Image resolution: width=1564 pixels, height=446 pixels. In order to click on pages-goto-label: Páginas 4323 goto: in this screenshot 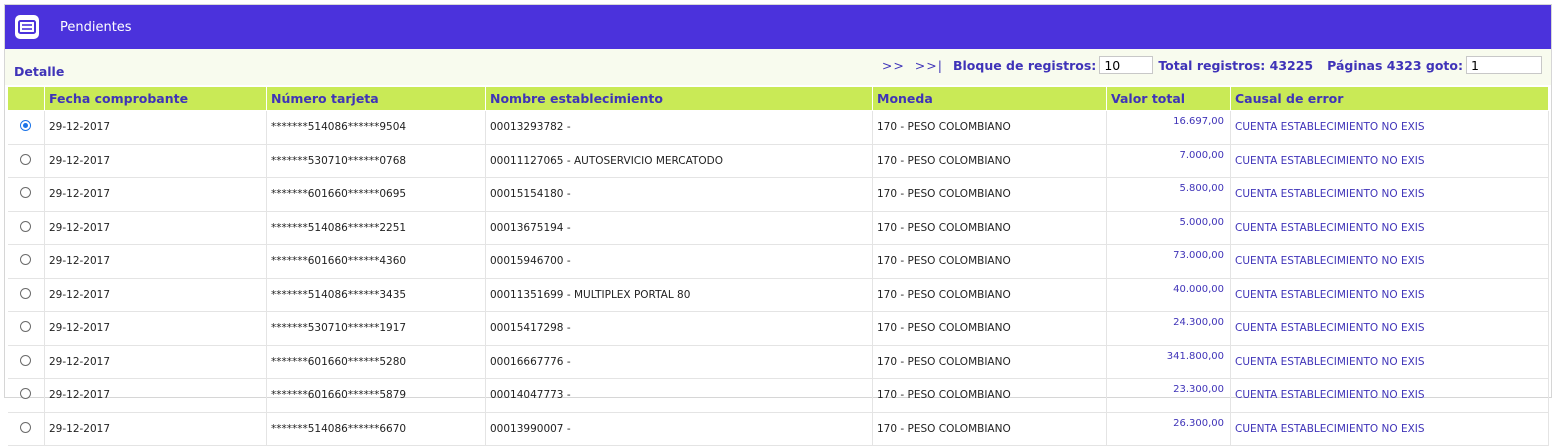, I will do `click(1395, 65)`.